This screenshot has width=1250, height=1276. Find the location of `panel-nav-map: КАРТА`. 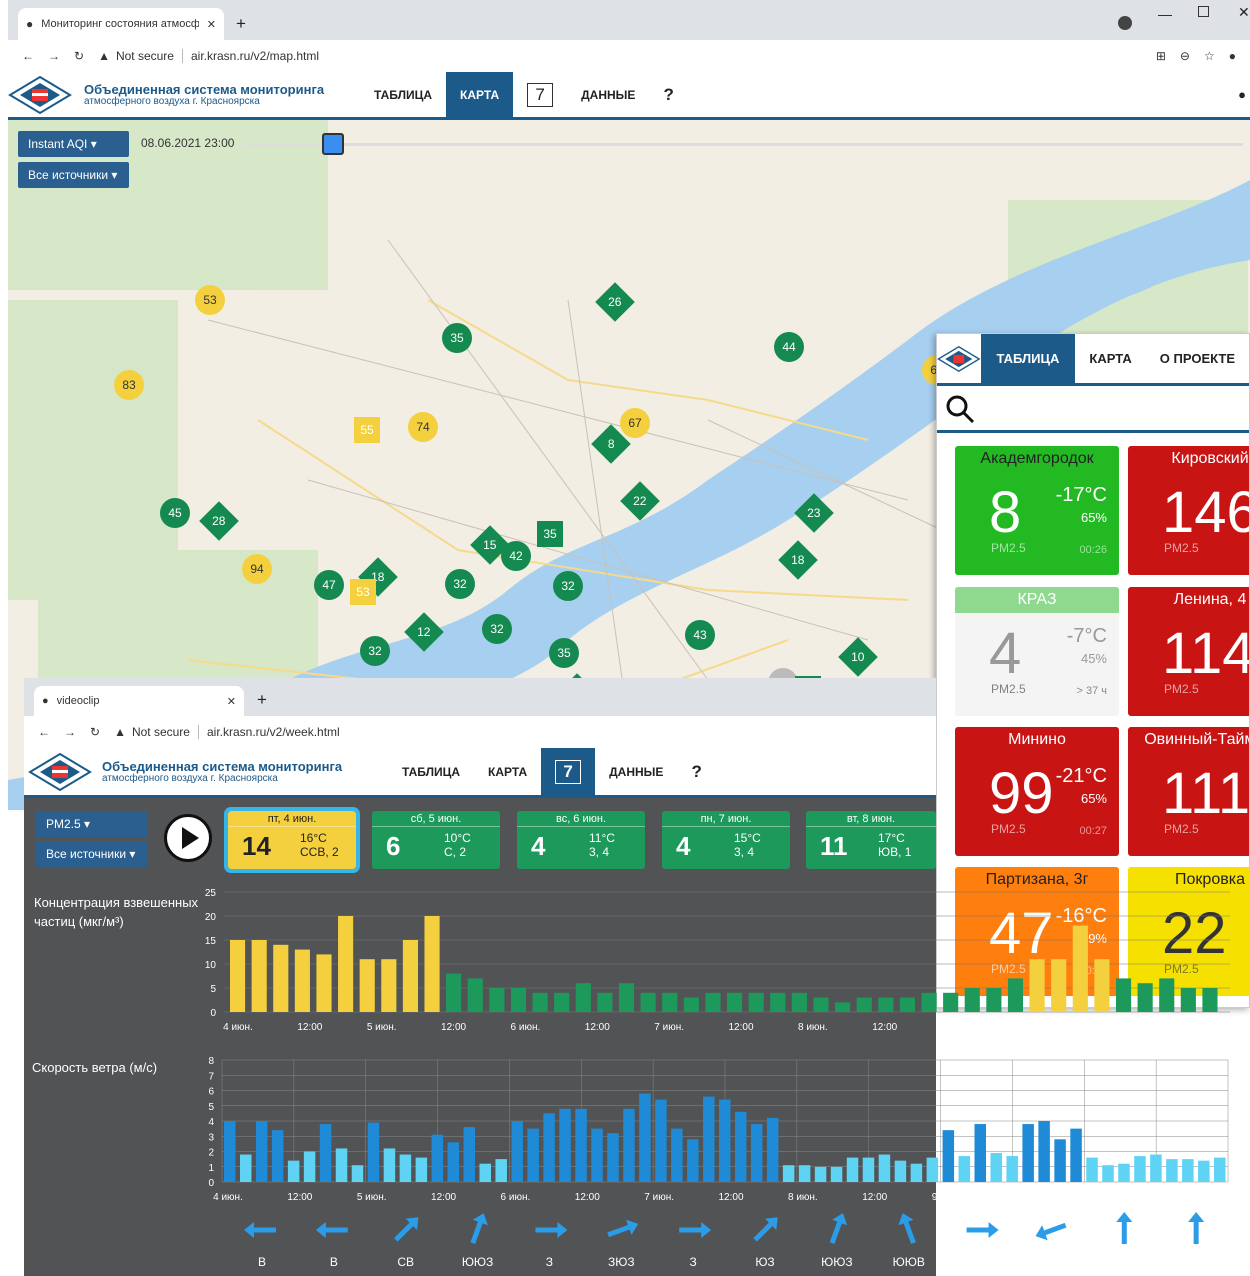

panel-nav-map: КАРТА is located at coordinates (1110, 358).